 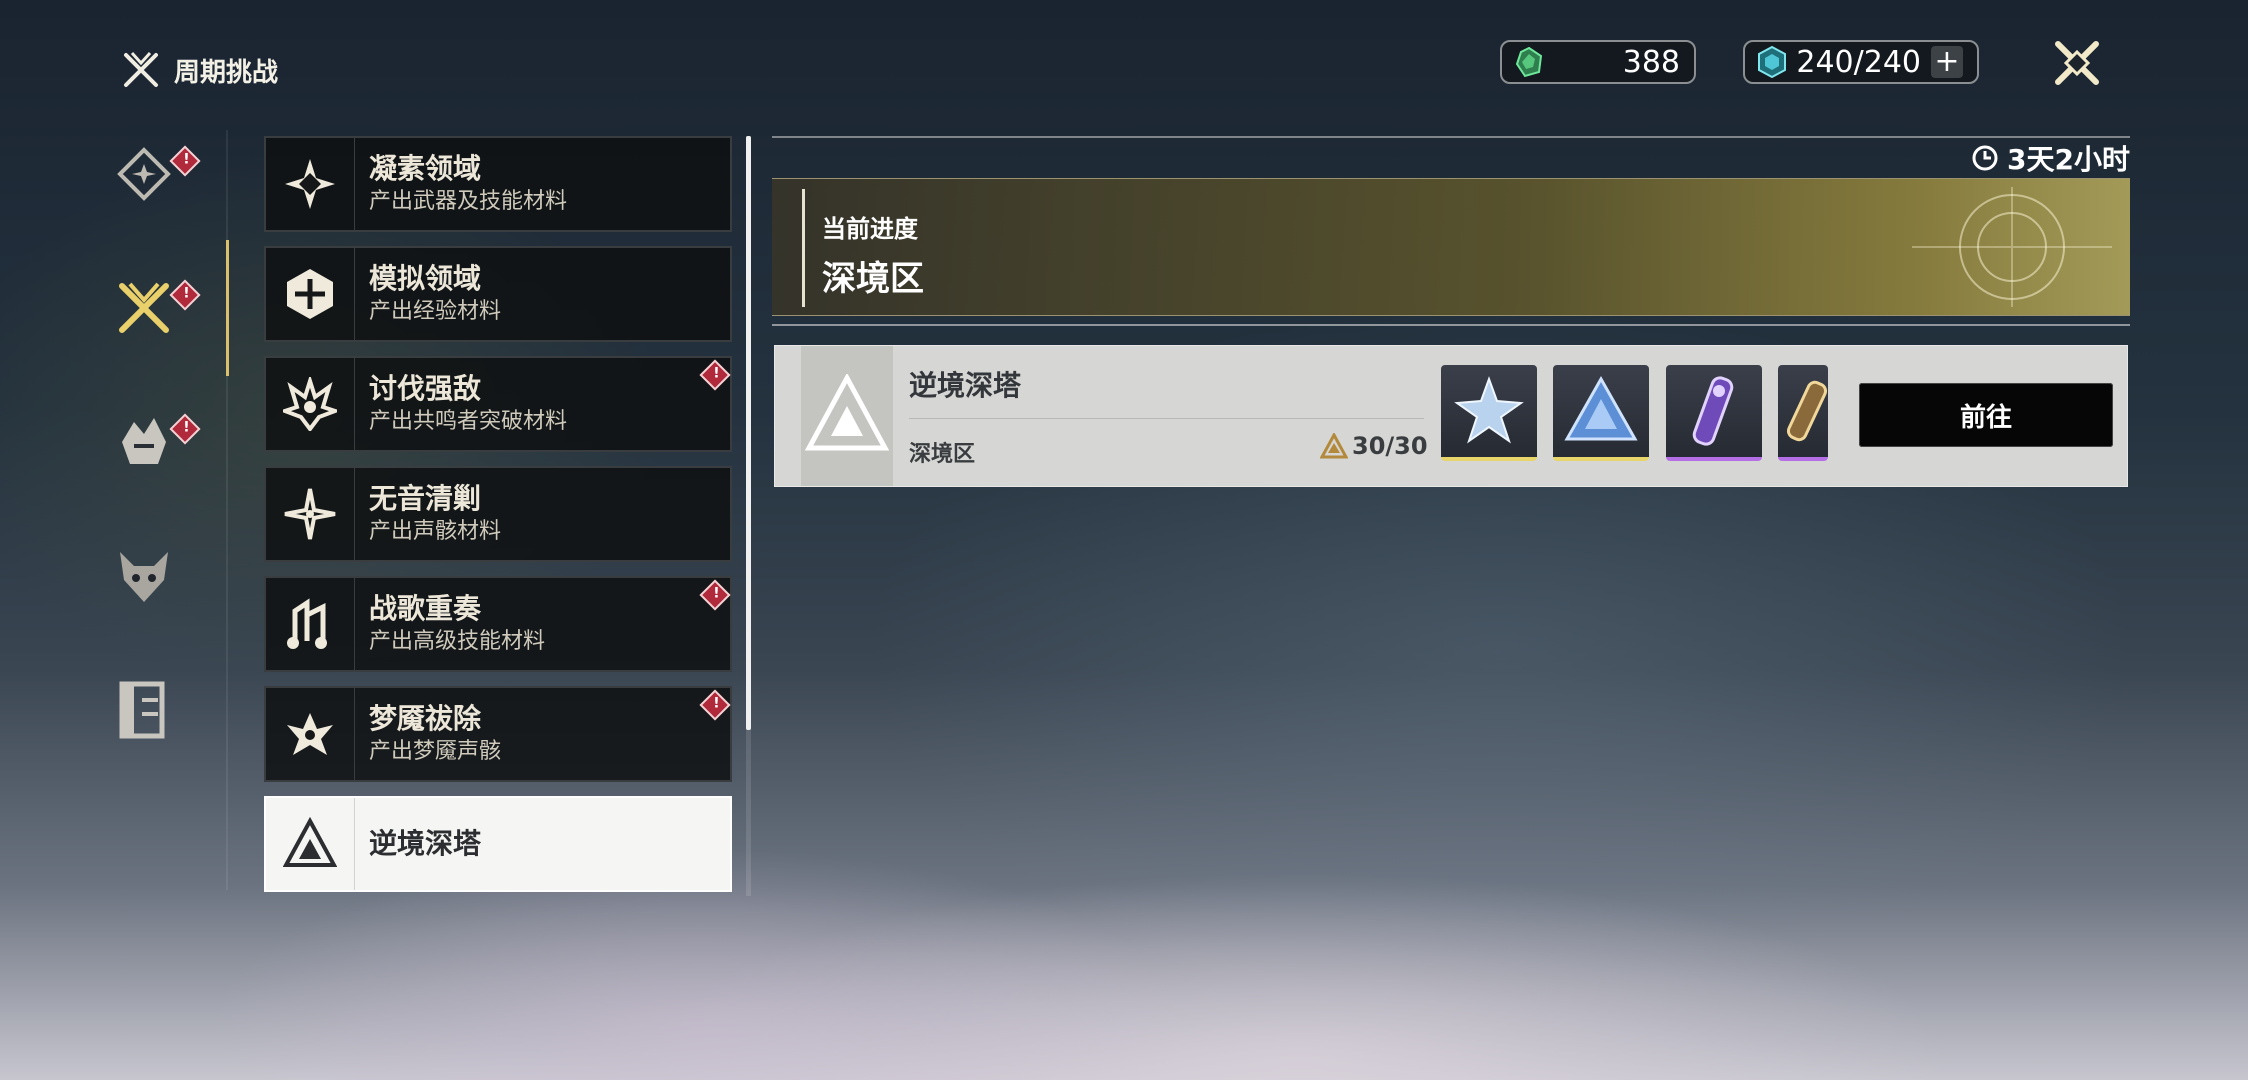 I want to click on reset-timer: 3天2小时, so click(x=2050, y=158).